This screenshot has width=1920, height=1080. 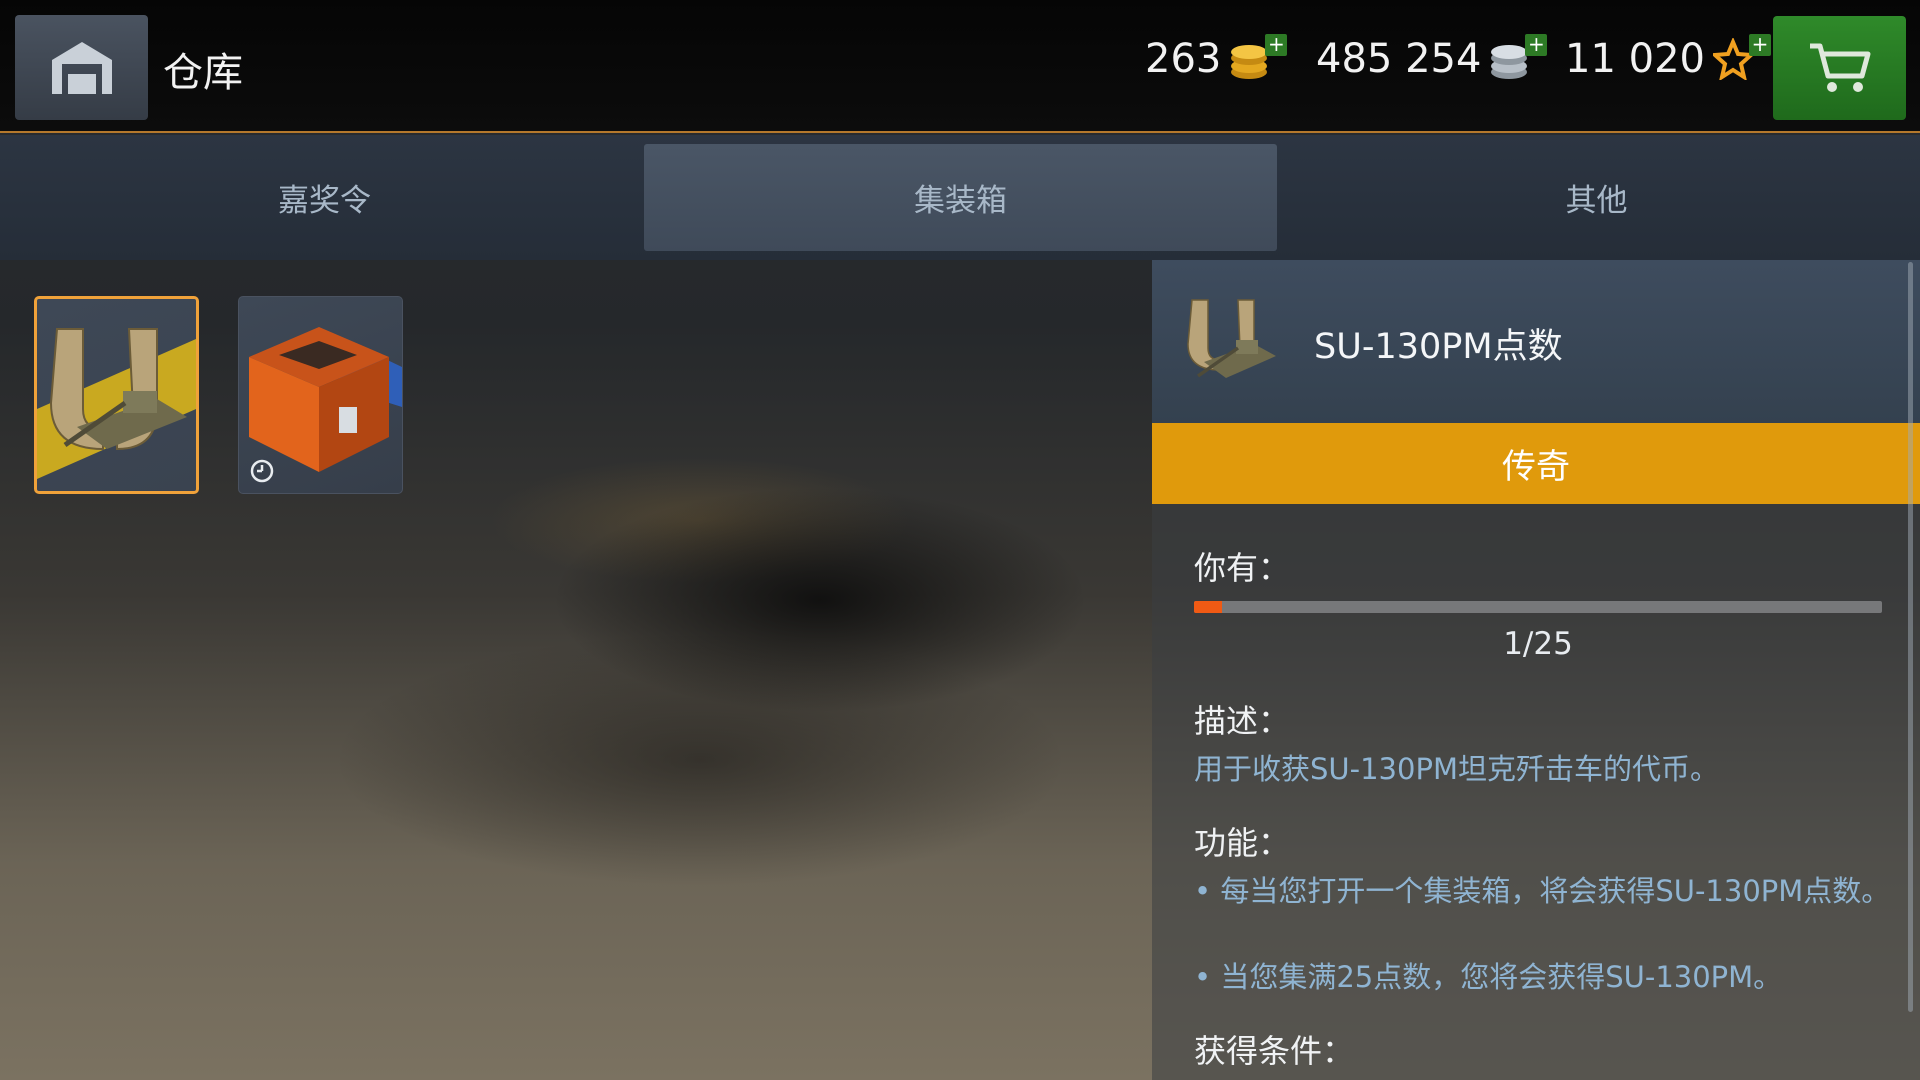 I want to click on acquire-conditions-label: 获得条件：, so click(x=1274, y=1051).